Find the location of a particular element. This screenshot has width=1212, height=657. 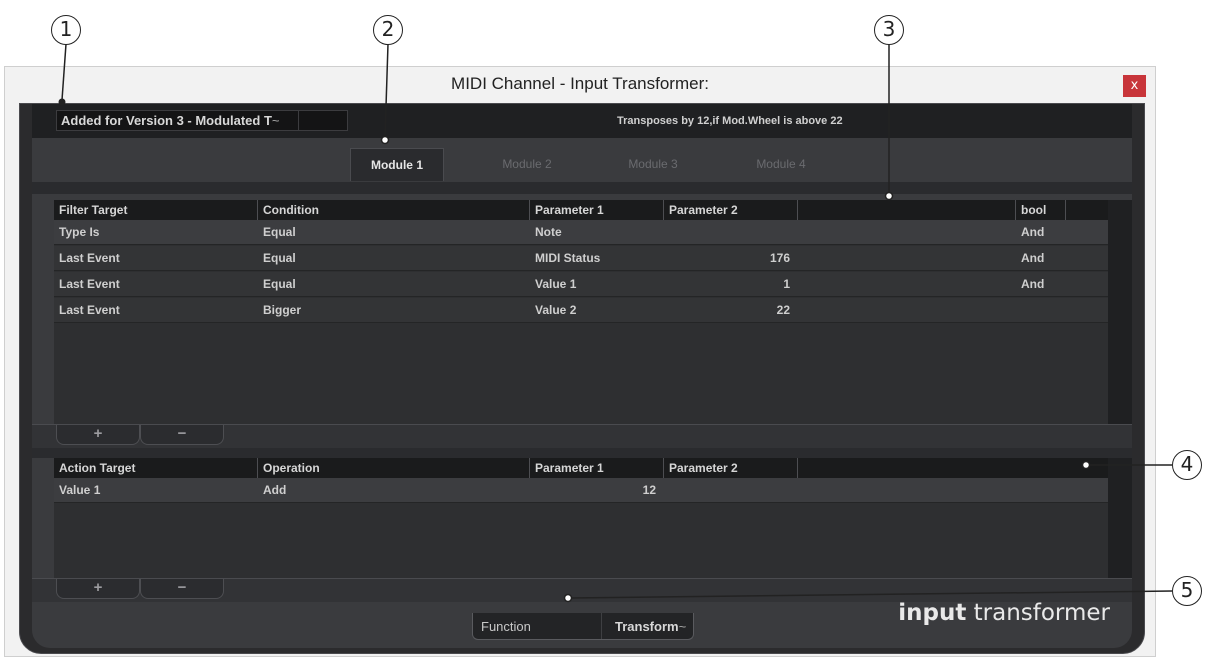

function-label: Function is located at coordinates (506, 626).